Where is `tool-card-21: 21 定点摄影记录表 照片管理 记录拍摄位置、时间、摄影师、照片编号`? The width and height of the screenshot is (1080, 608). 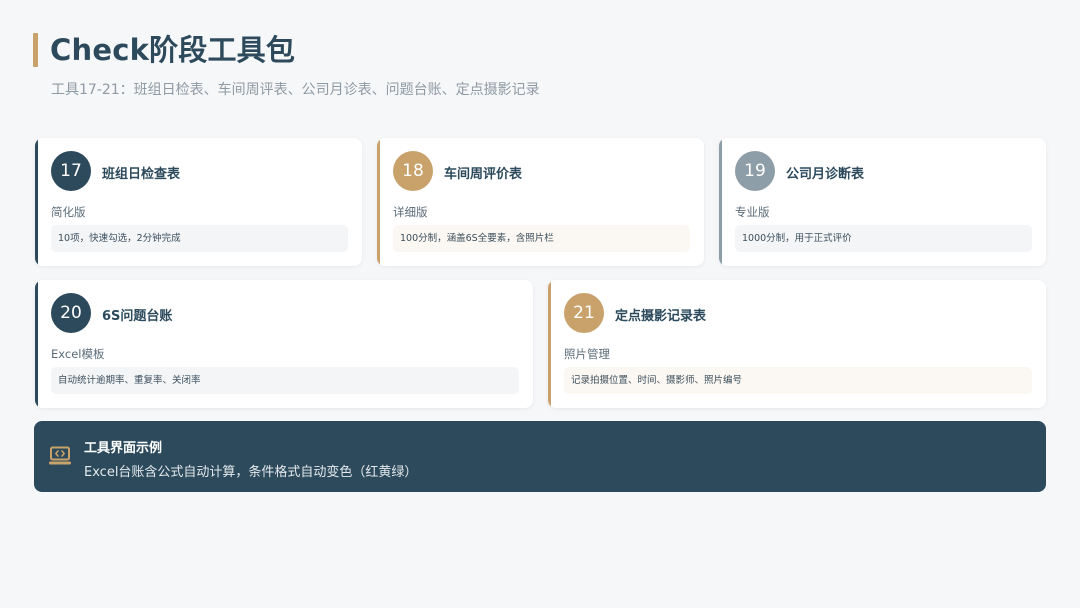 tool-card-21: 21 定点摄影记录表 照片管理 记录拍摄位置、时间、摄影师、照片编号 is located at coordinates (797, 344).